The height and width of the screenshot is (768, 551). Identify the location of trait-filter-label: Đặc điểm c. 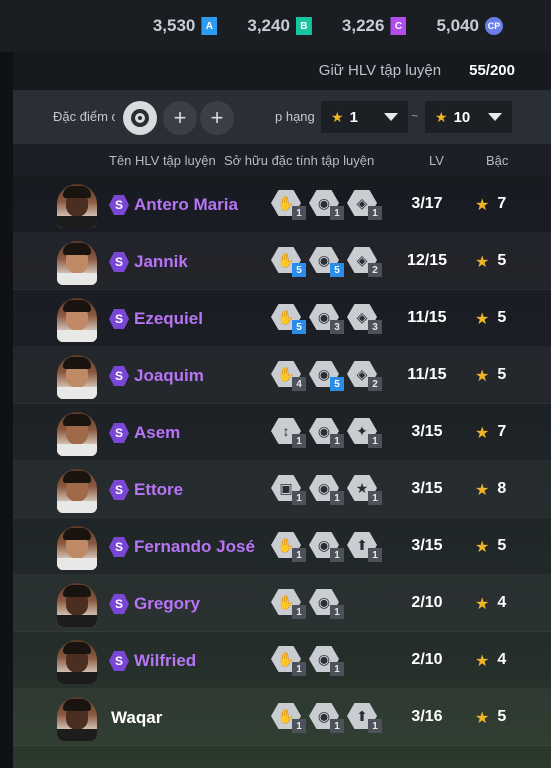
(84, 116).